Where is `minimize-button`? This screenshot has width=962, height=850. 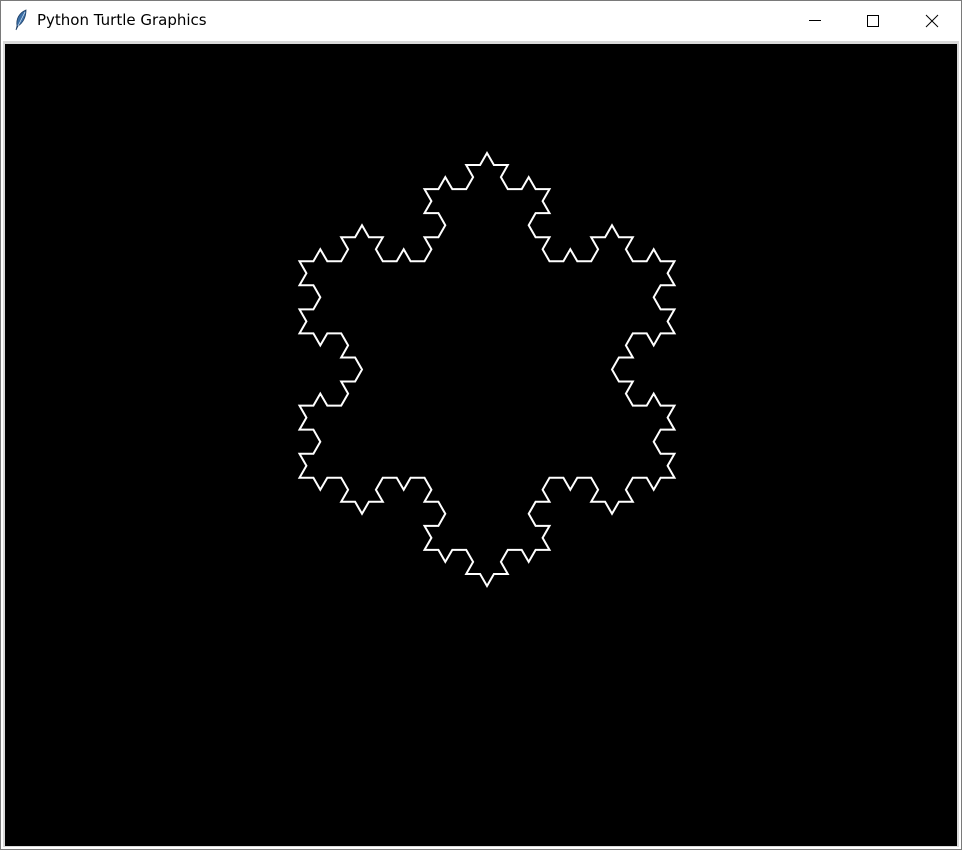 minimize-button is located at coordinates (815, 20).